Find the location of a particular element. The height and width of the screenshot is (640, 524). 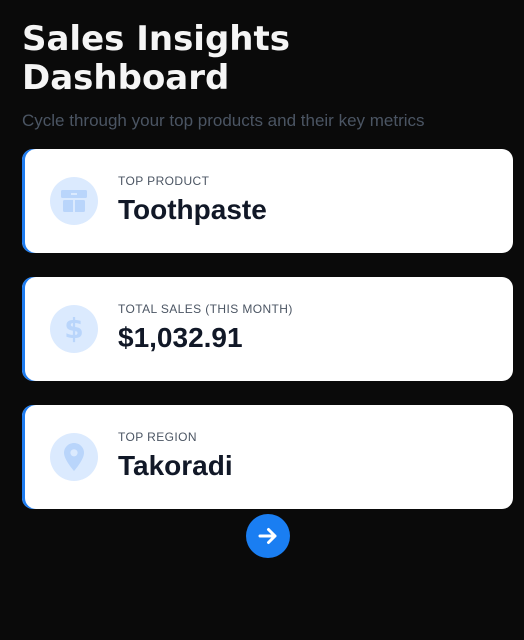

page-title: Sales Insights Dashboard is located at coordinates (156, 58).